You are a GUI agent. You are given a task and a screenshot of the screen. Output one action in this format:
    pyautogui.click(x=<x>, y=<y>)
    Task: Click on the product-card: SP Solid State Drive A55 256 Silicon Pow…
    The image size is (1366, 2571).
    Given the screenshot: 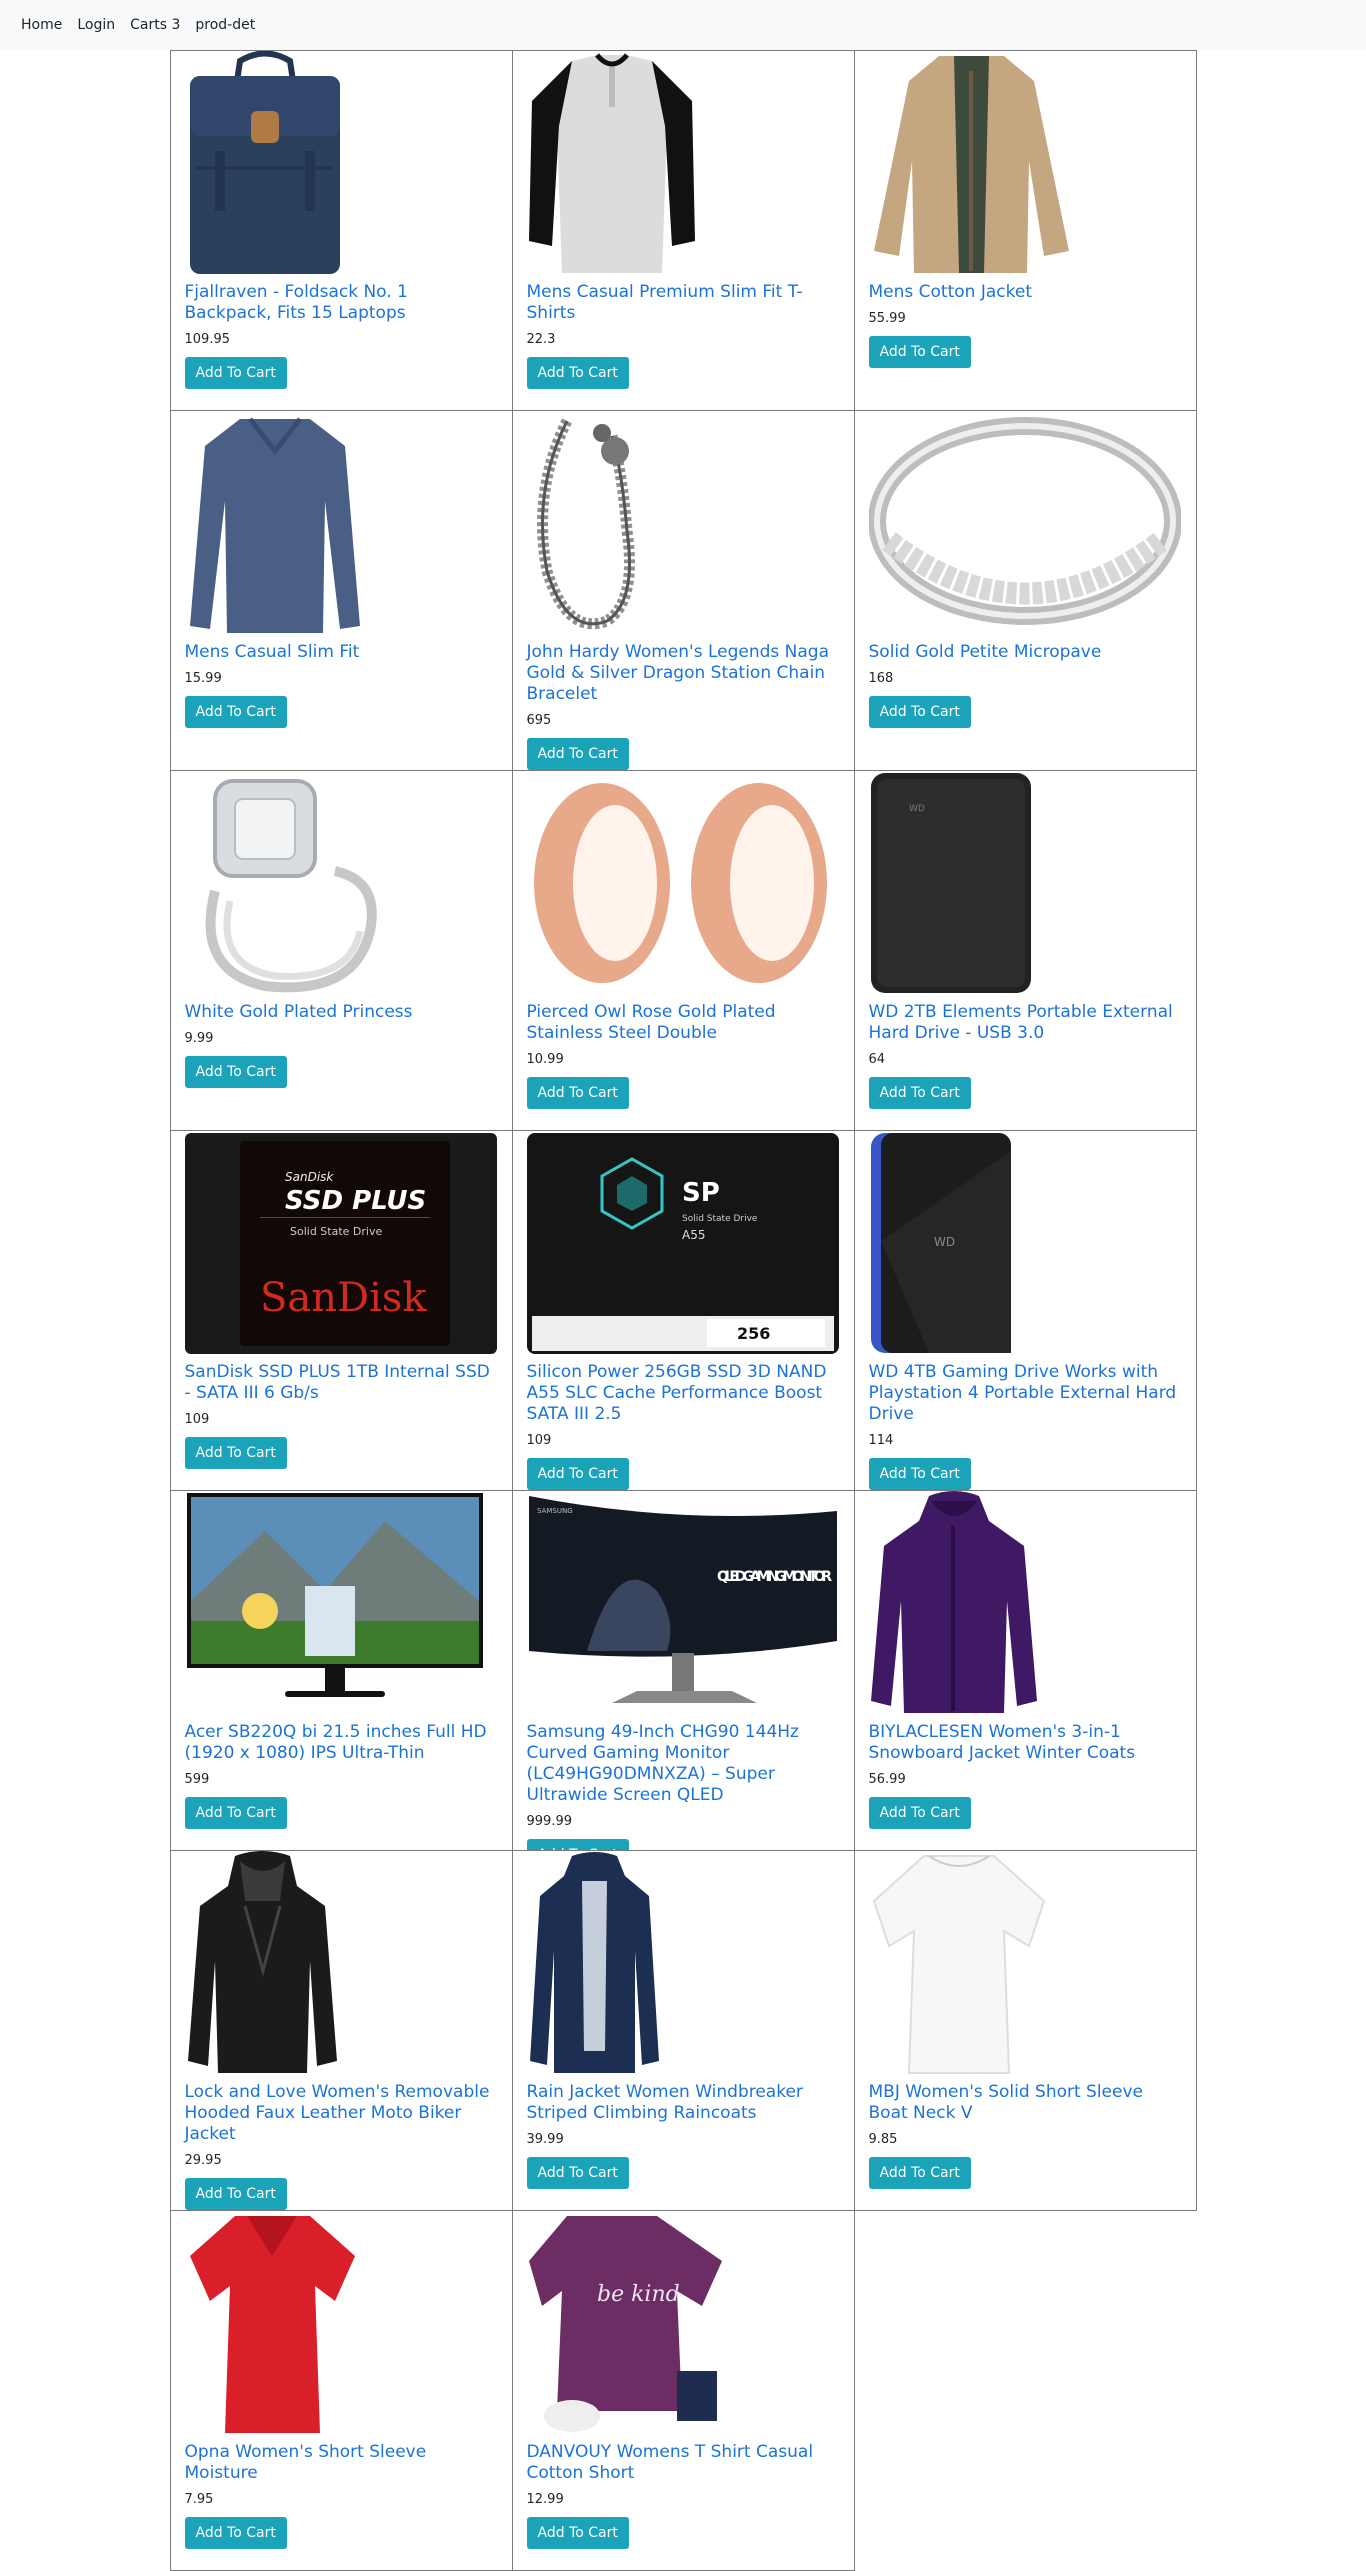 What is the action you would take?
    pyautogui.click(x=683, y=1310)
    